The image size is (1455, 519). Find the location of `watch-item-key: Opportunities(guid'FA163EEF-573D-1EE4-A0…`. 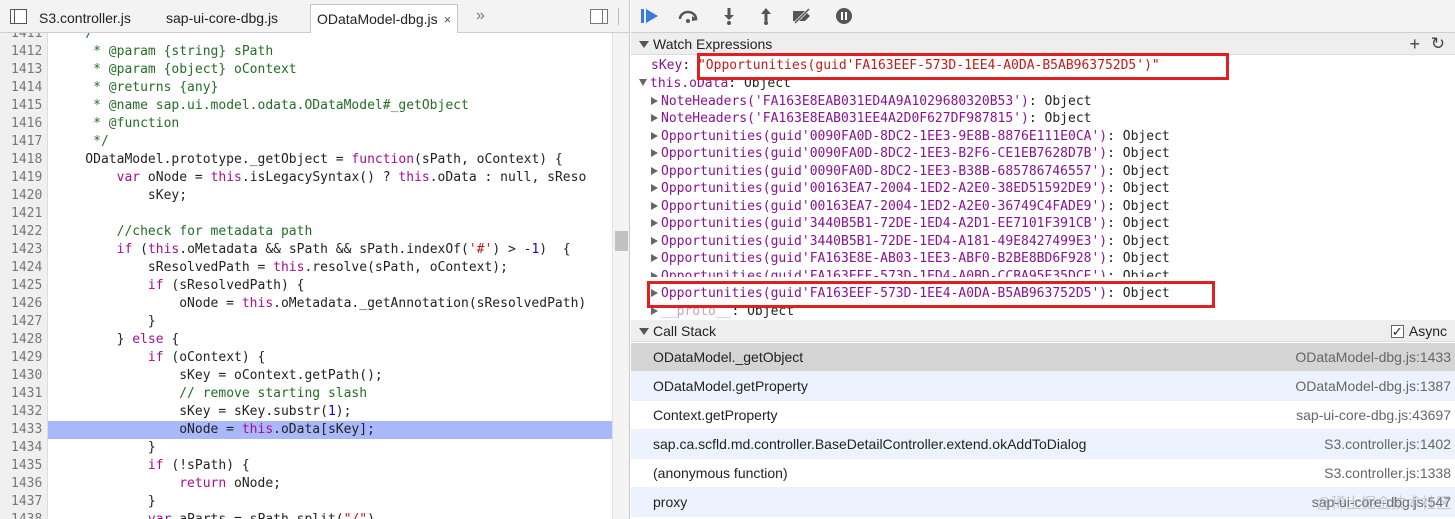

watch-item-key: Opportunities(guid'FA163EEF-573D-1EE4-A0… is located at coordinates (884, 293).